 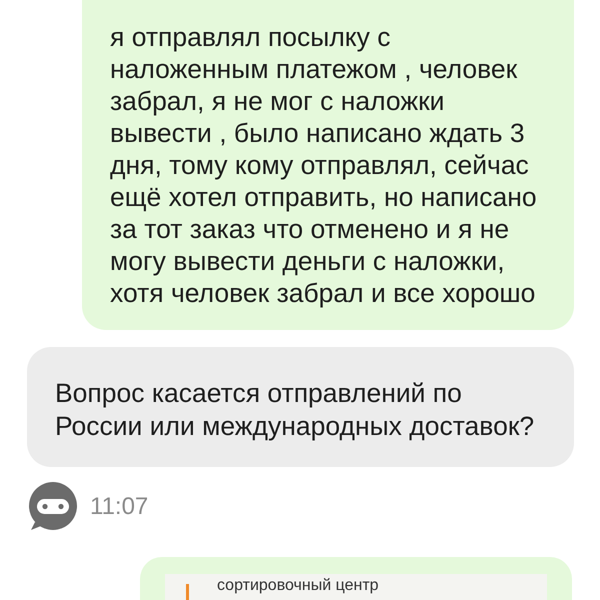 What do you see at coordinates (119, 507) in the screenshot?
I see `message-time: 11:07` at bounding box center [119, 507].